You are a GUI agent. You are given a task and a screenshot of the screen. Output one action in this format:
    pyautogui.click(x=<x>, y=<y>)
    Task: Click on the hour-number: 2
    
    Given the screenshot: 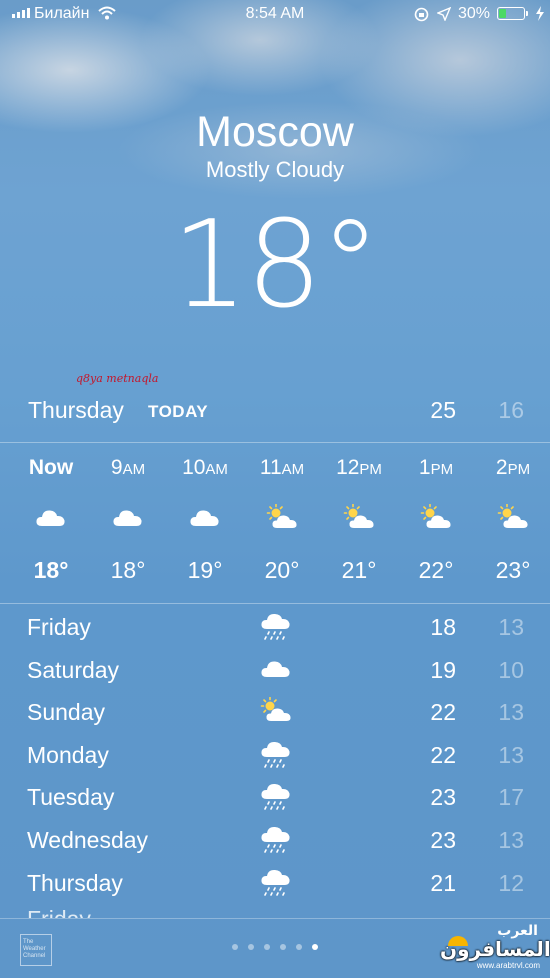 What is the action you would take?
    pyautogui.click(x=501, y=467)
    